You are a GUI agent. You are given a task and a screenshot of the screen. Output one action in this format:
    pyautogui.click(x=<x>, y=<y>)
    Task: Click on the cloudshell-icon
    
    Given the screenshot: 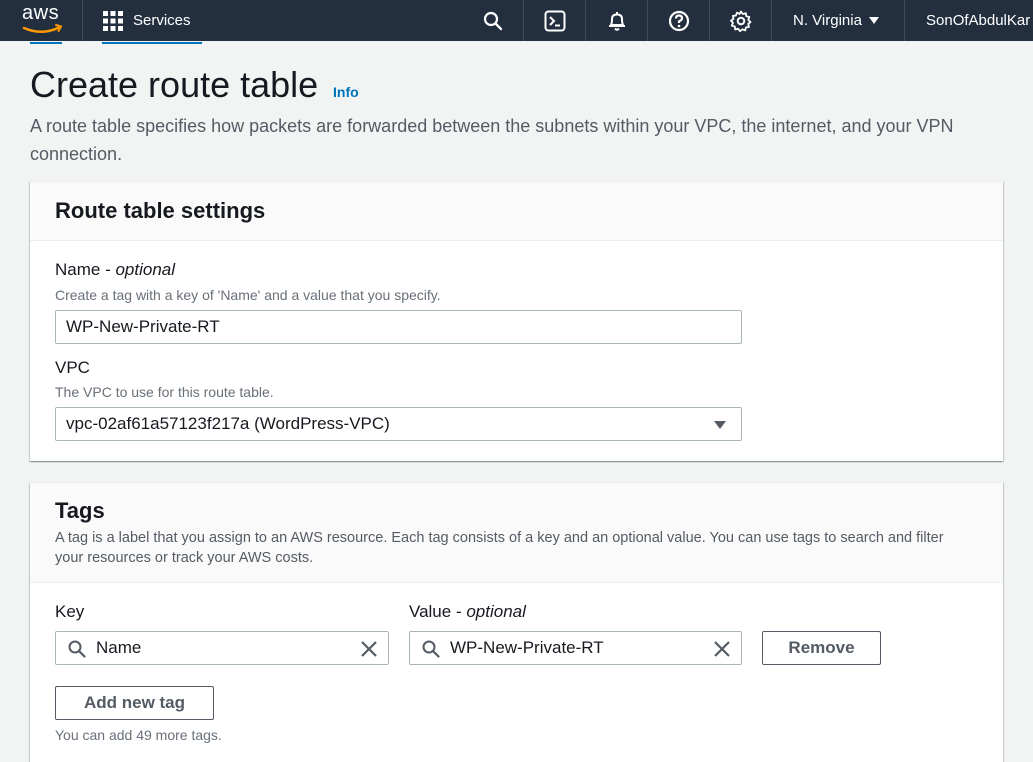 What is the action you would take?
    pyautogui.click(x=555, y=20)
    